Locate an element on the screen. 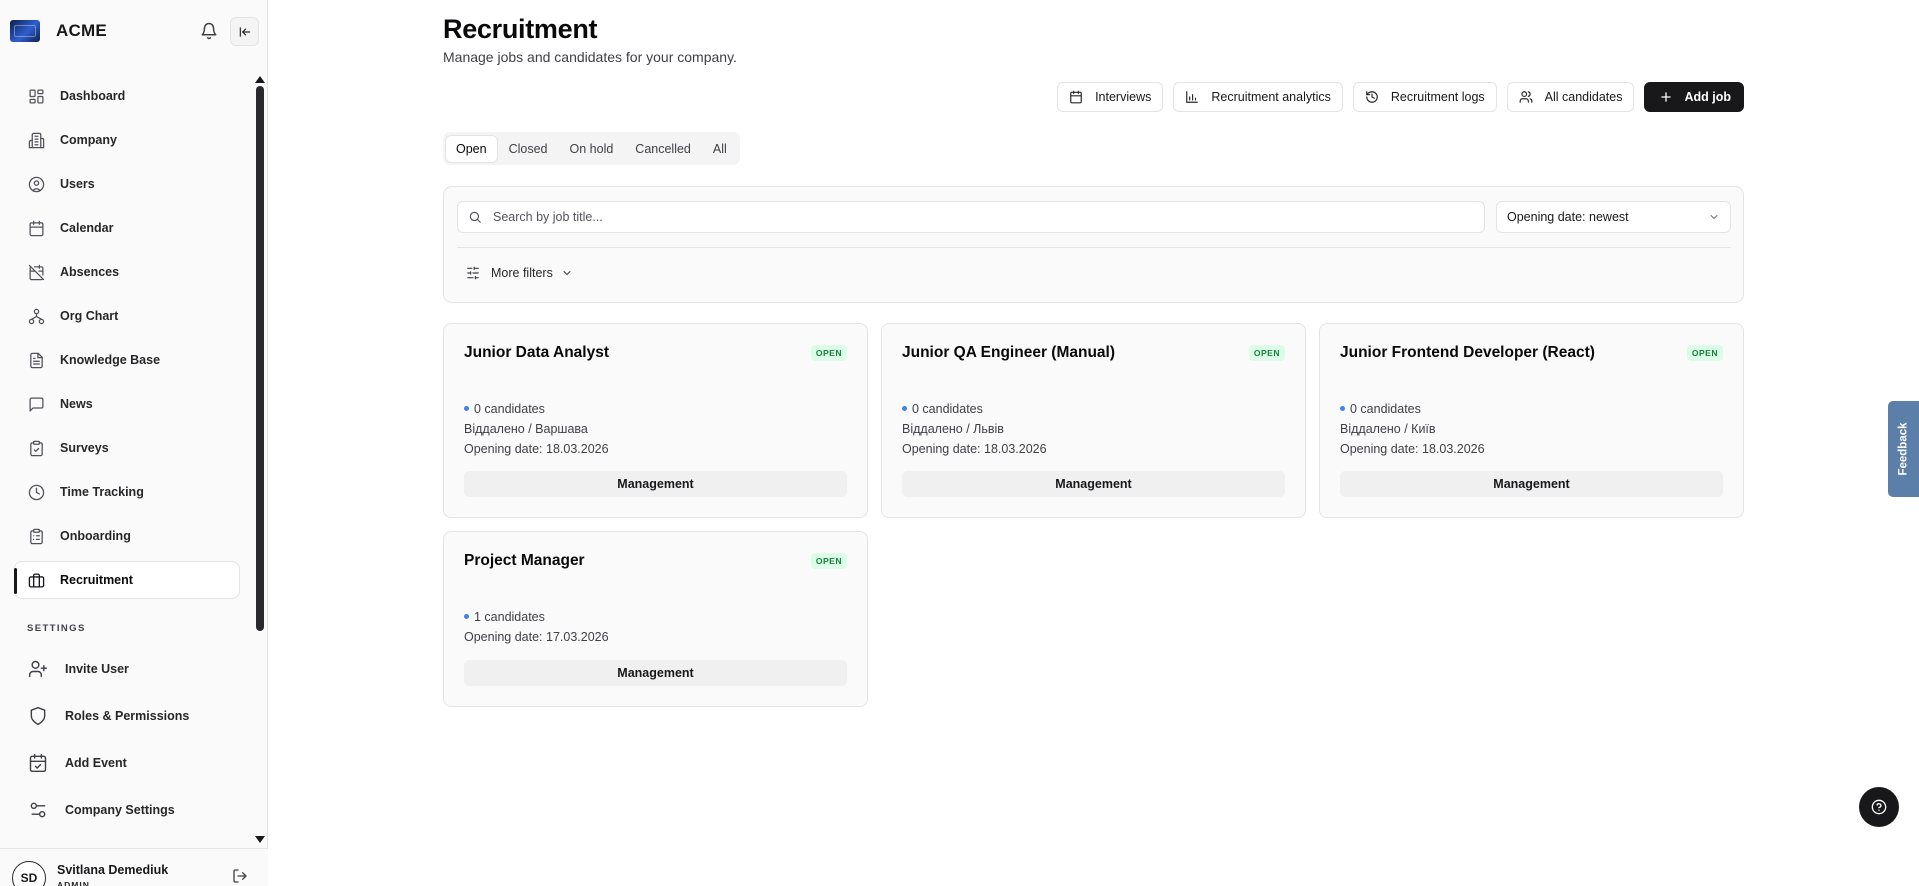  sidebar-item-onboarding: Onboarding is located at coordinates (127, 536).